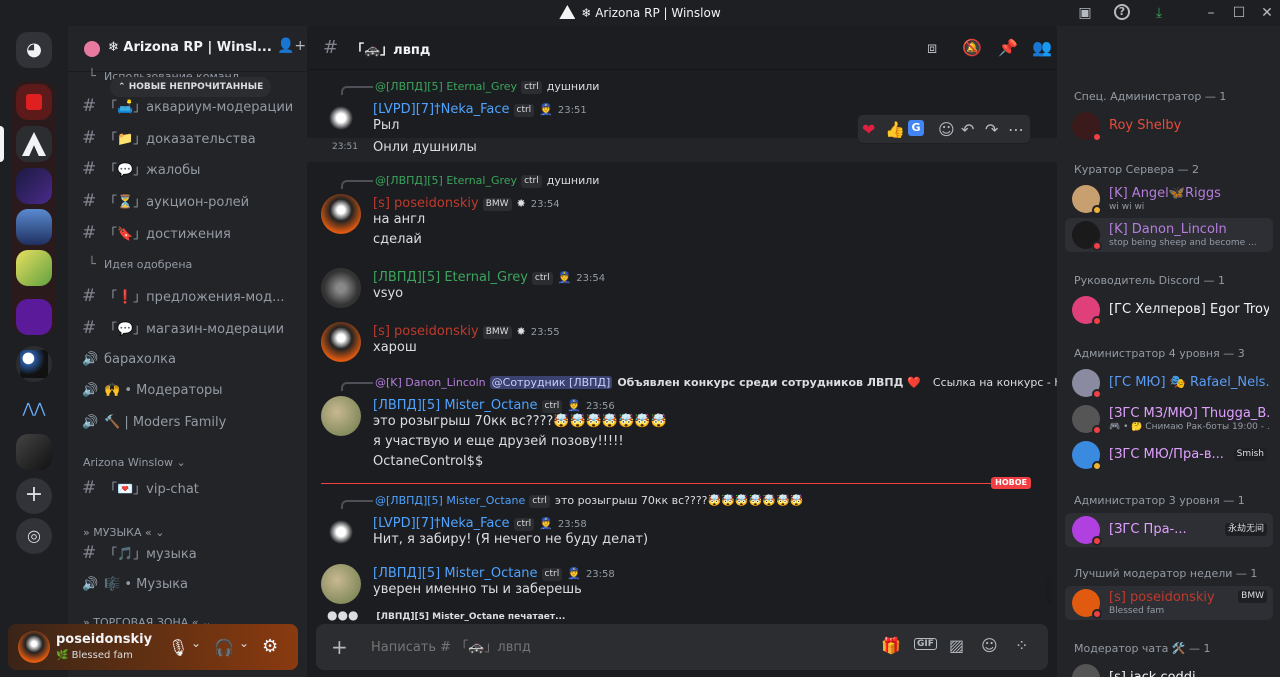 This screenshot has width=1280, height=677. I want to click on headphones-icon: 🎧, so click(224, 647).